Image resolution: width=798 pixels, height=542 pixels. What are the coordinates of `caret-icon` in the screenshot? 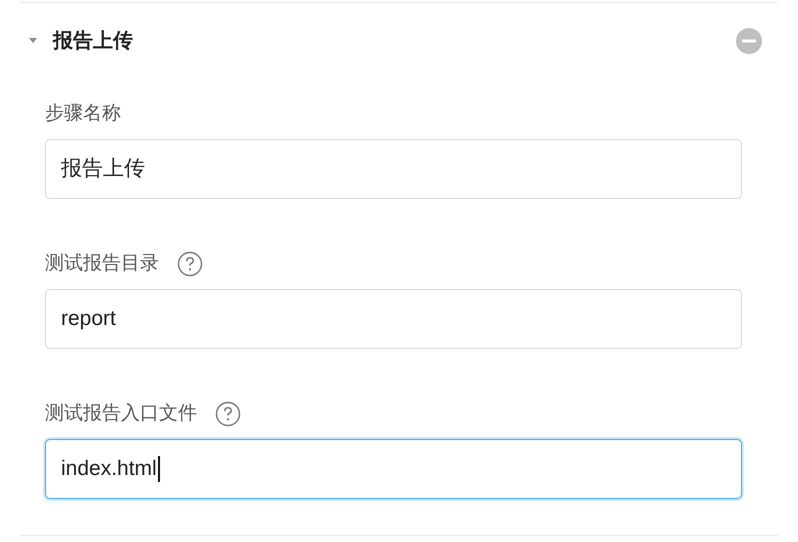 It's located at (33, 41).